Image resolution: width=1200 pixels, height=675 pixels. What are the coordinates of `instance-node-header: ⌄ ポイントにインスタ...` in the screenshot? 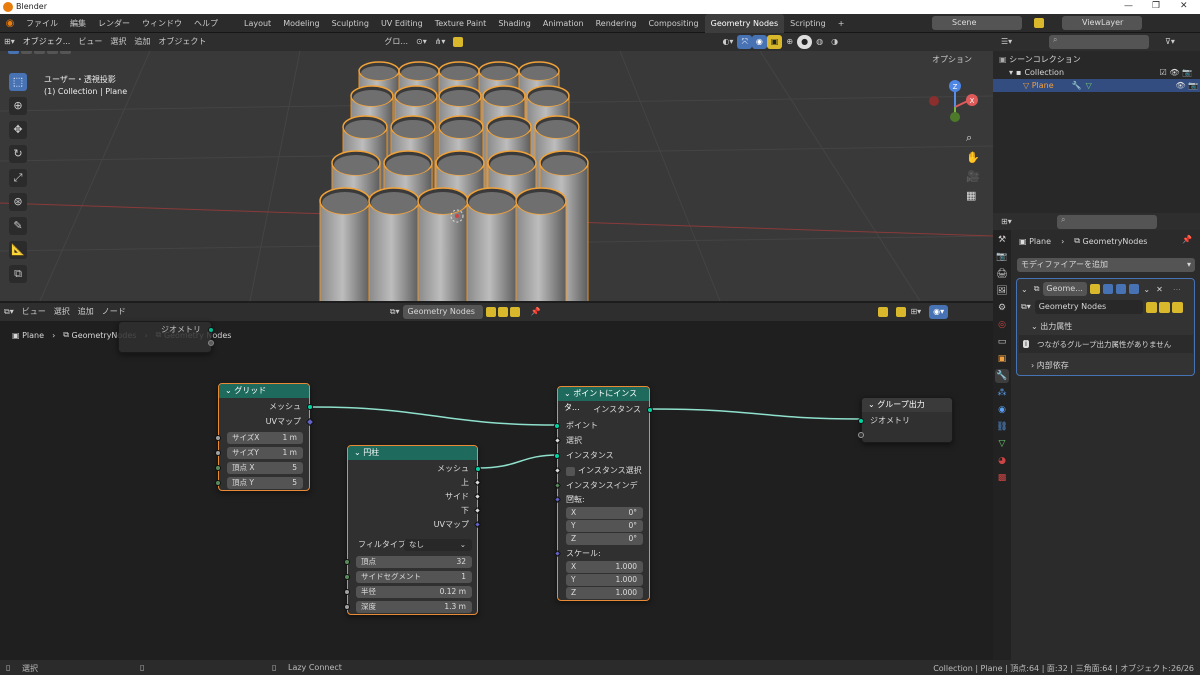 It's located at (603, 399).